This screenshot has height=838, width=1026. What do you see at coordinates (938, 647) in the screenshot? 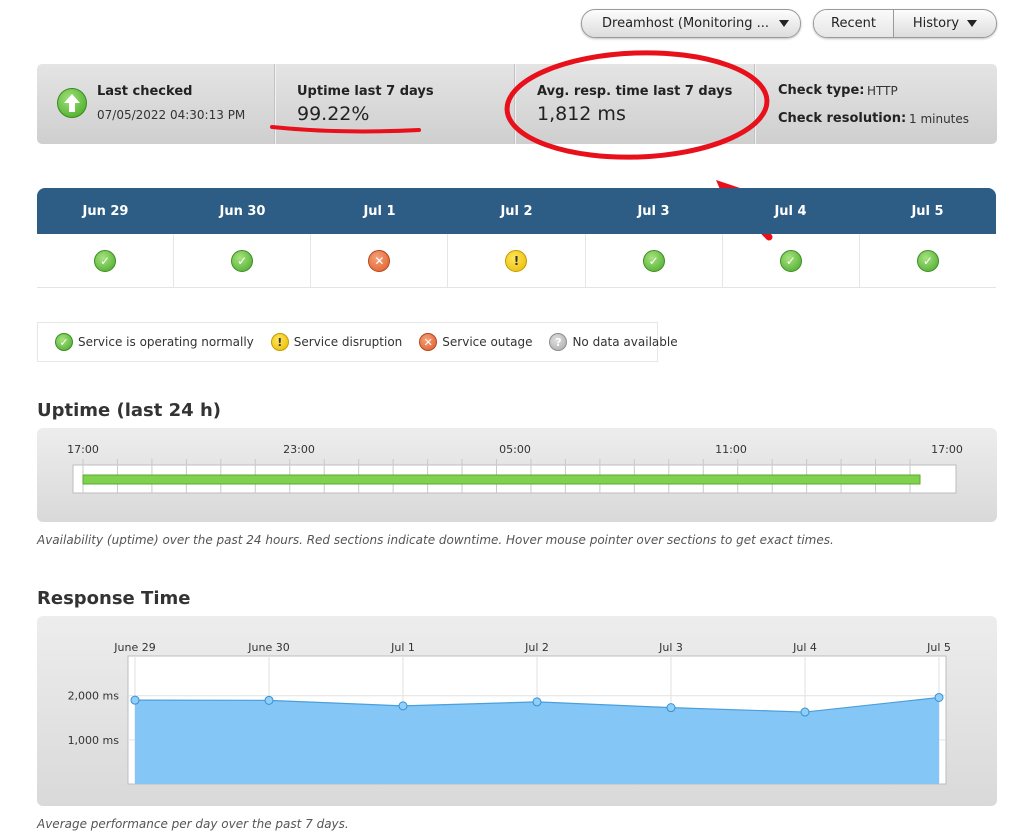
I see `x-tick-label: Jul 5` at bounding box center [938, 647].